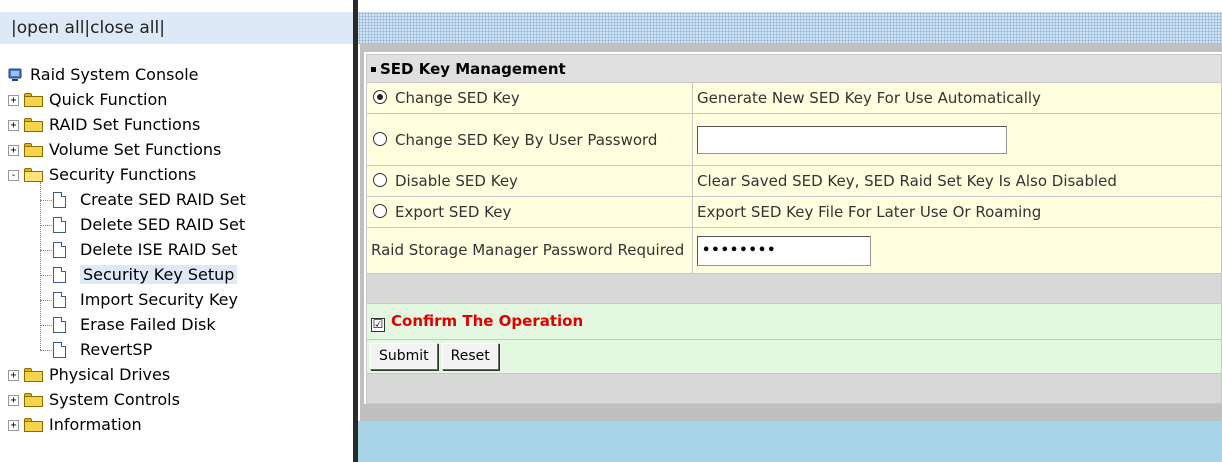 Image resolution: width=1222 pixels, height=462 pixels. What do you see at coordinates (163, 224) in the screenshot?
I see `tree-leaf-label: Delete SED RAID Set` at bounding box center [163, 224].